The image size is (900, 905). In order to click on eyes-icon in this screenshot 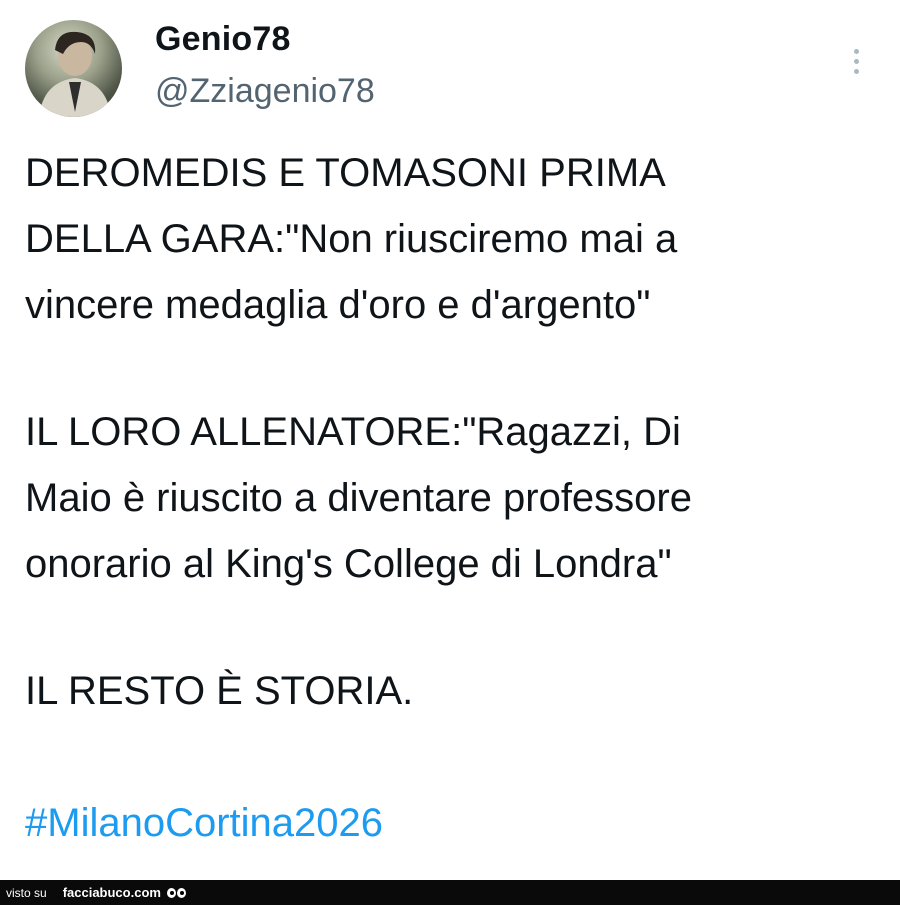, I will do `click(176, 892)`.